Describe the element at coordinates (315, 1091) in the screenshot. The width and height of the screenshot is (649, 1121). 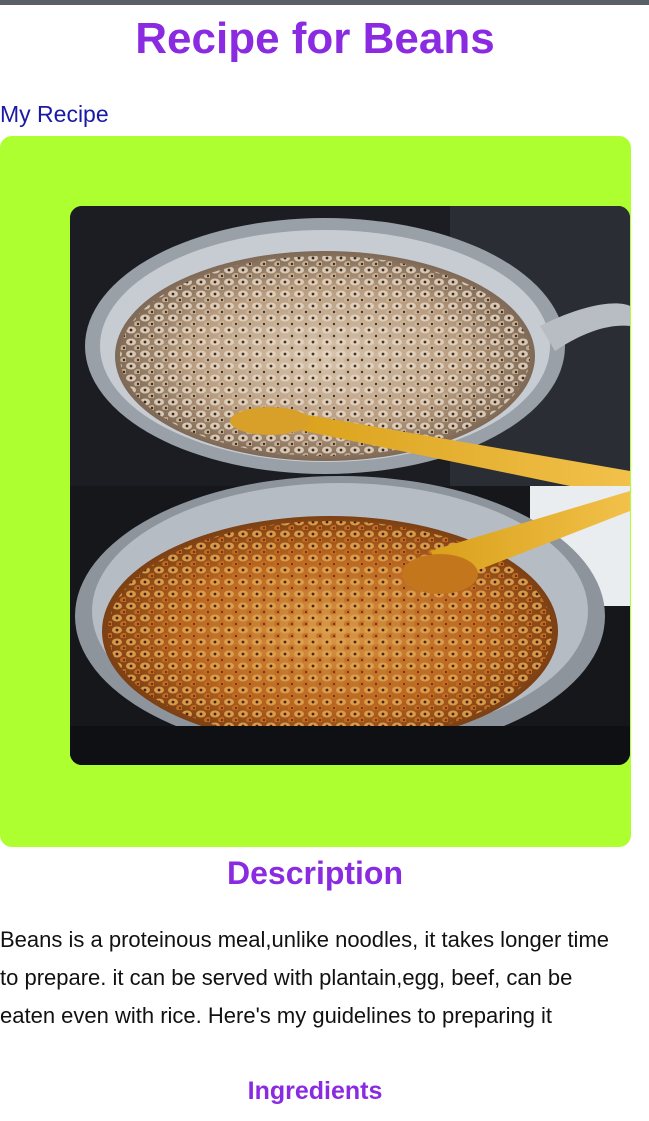
I see `ingredients-heading: Ingredients` at that location.